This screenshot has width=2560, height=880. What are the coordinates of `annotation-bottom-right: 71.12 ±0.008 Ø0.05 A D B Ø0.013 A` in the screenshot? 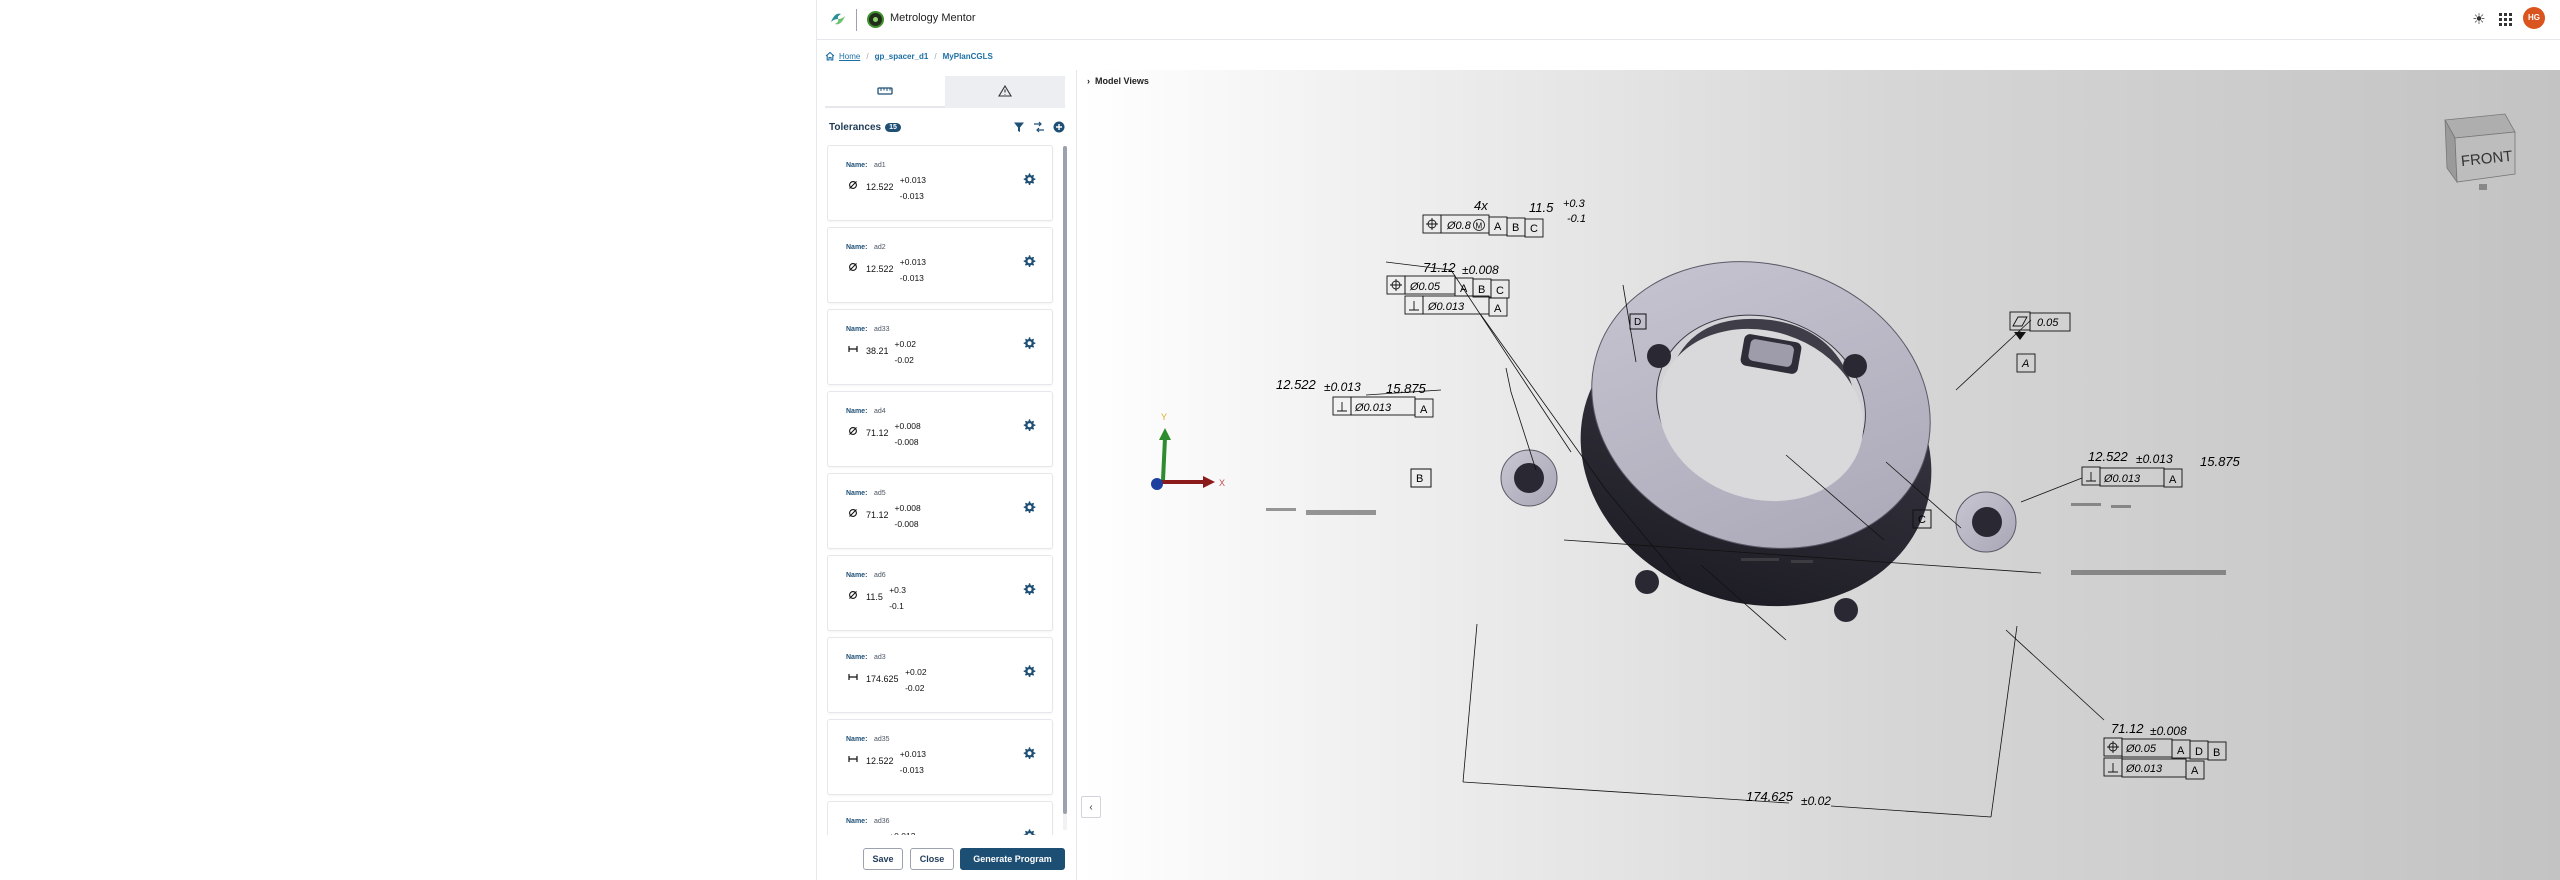 It's located at (2165, 750).